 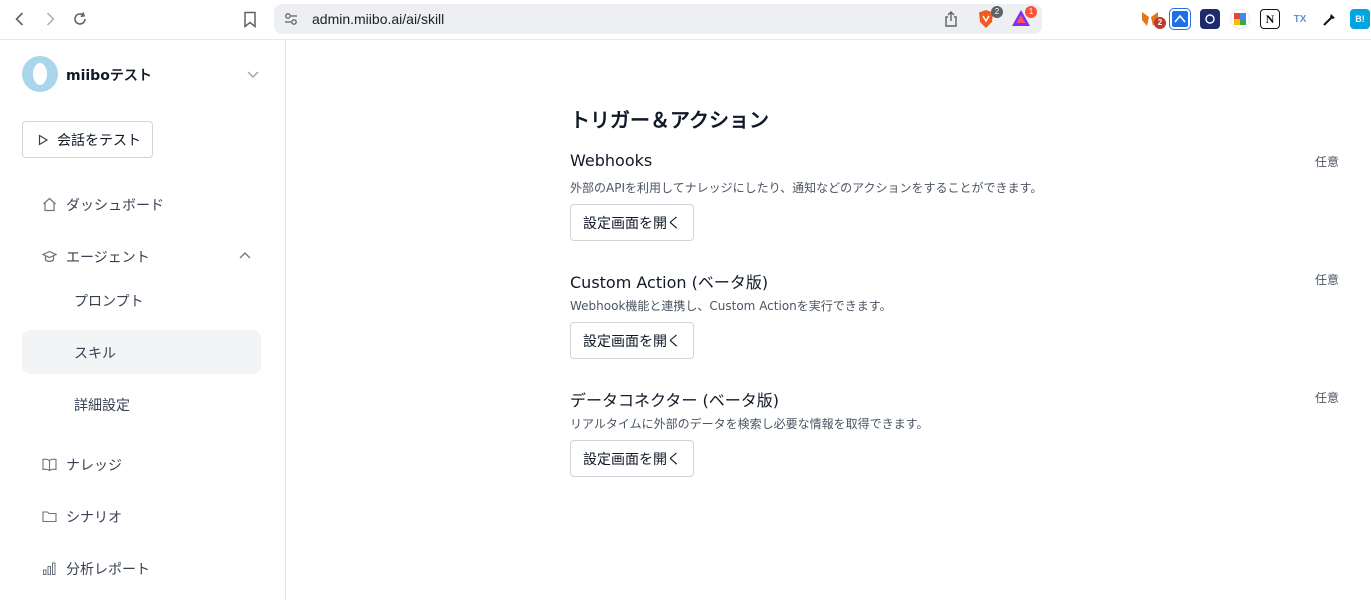 What do you see at coordinates (108, 258) in the screenshot?
I see `sidebar-item-label: エージェント` at bounding box center [108, 258].